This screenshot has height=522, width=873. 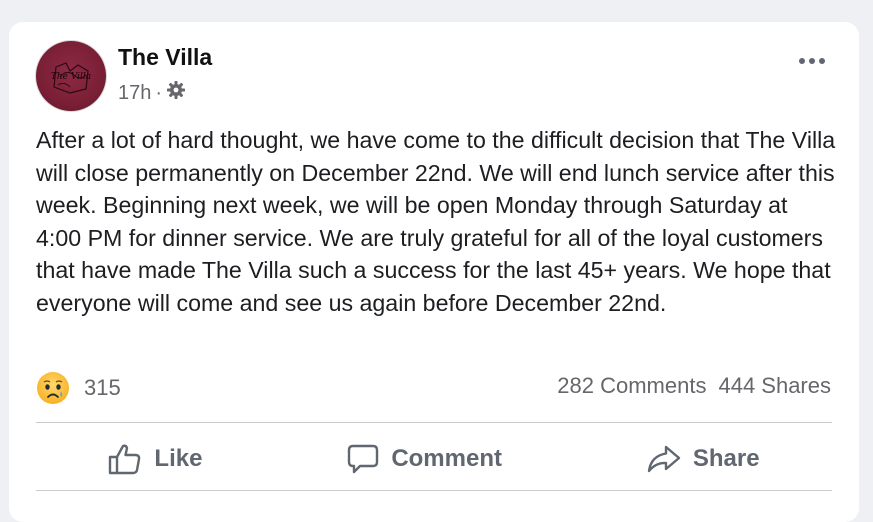 What do you see at coordinates (125, 459) in the screenshot?
I see `thumbs-up-icon` at bounding box center [125, 459].